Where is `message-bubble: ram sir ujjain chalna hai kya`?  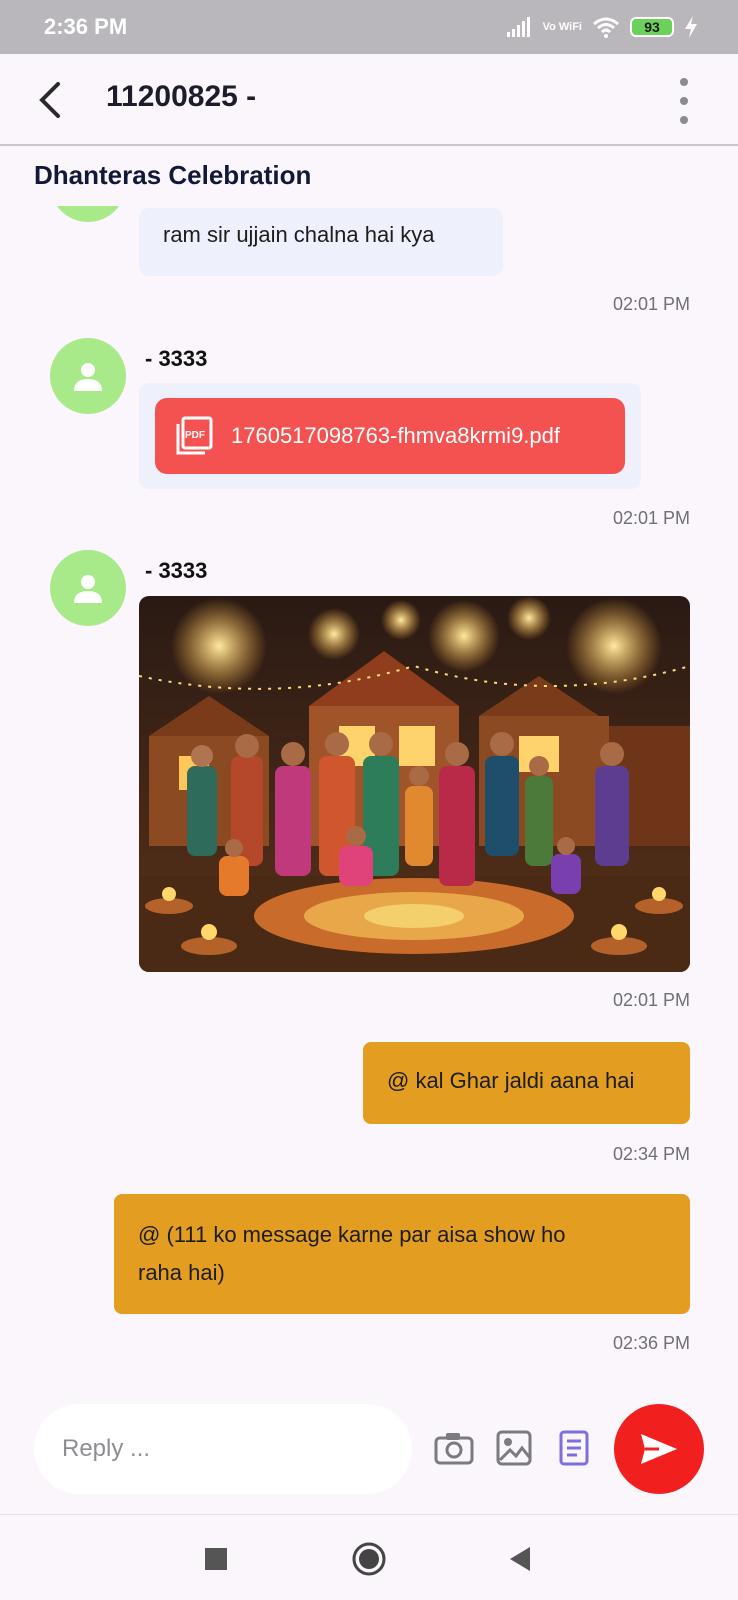 message-bubble: ram sir ujjain chalna hai kya is located at coordinates (321, 242).